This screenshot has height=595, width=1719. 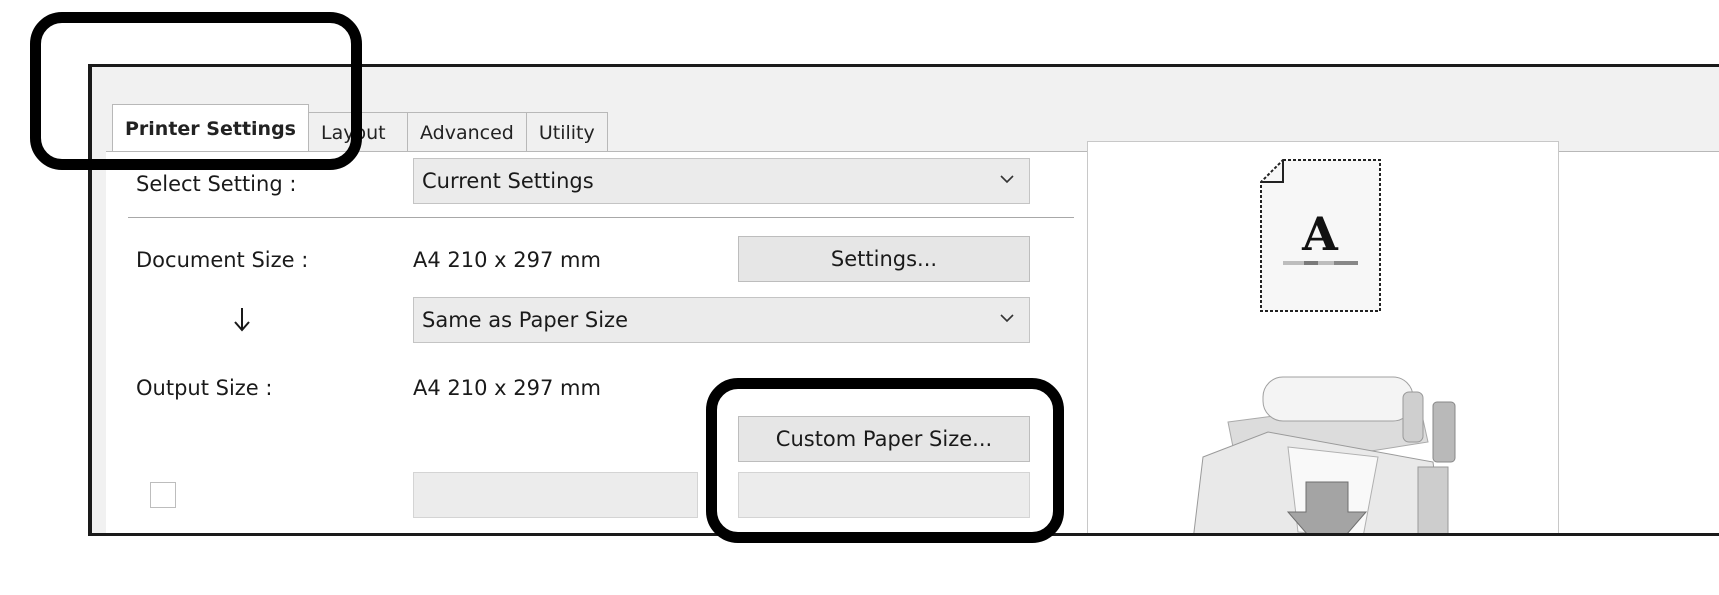 What do you see at coordinates (196, 91) in the screenshot?
I see `callout-highlight-printer-settings-tab` at bounding box center [196, 91].